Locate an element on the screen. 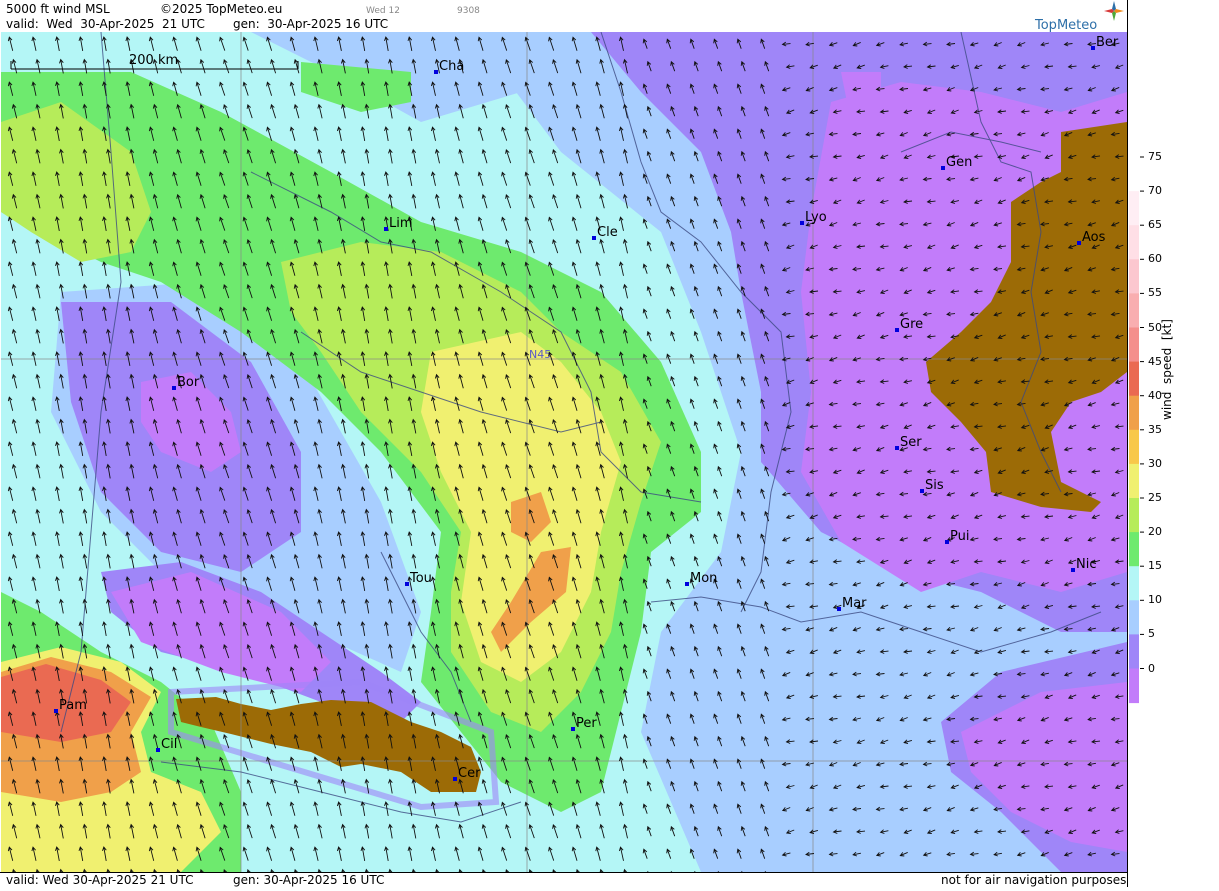 This screenshot has height=891, width=1219. legend-tick-label: 30 is located at coordinates (1155, 463).